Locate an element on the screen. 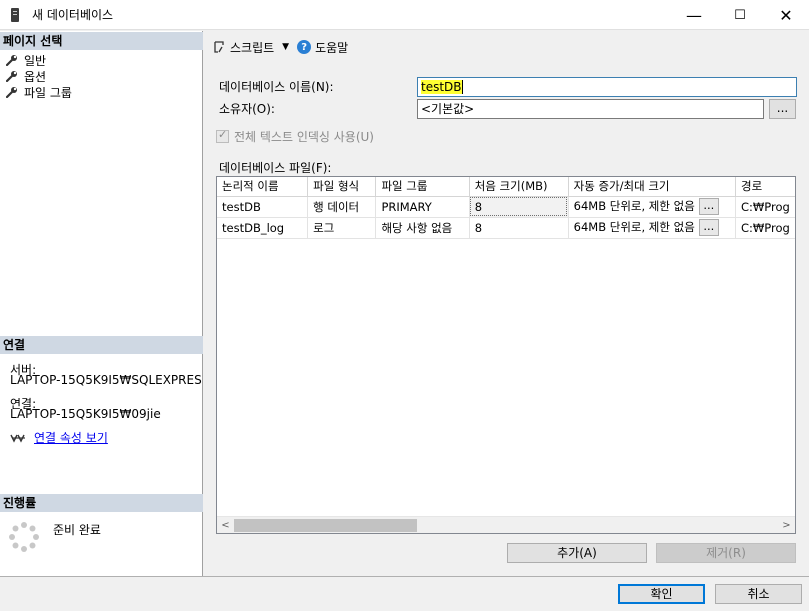 The width and height of the screenshot is (809, 611). fulltext-indexing-option: 전체 텍스트 인덱싱 사용(U) is located at coordinates (295, 136).